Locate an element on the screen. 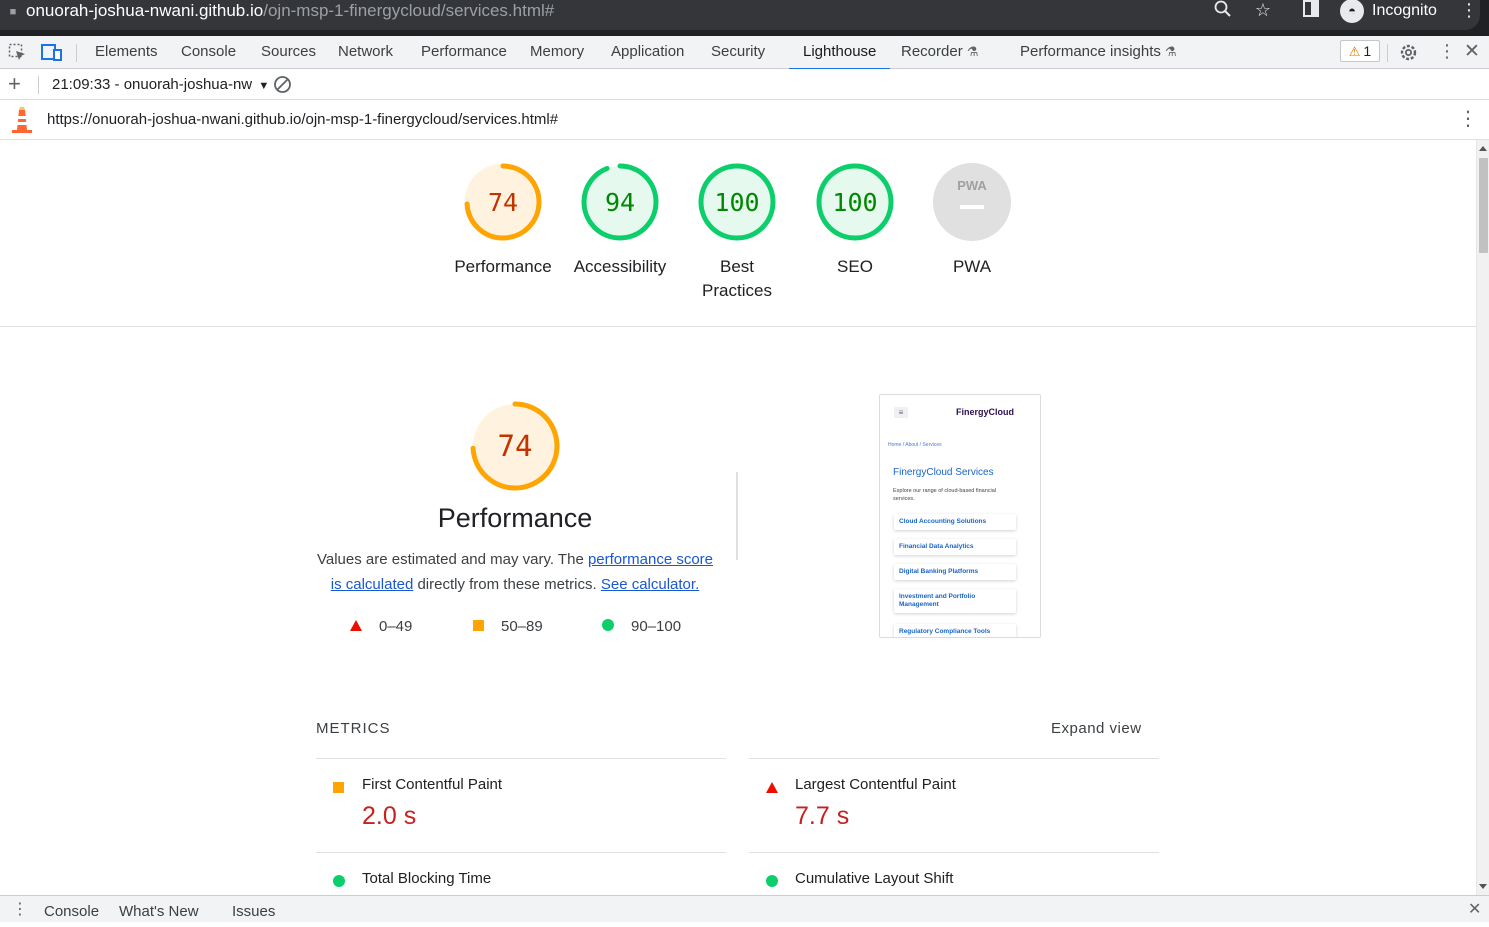  gauge-pwa: PWA PWA is located at coordinates (972, 221).